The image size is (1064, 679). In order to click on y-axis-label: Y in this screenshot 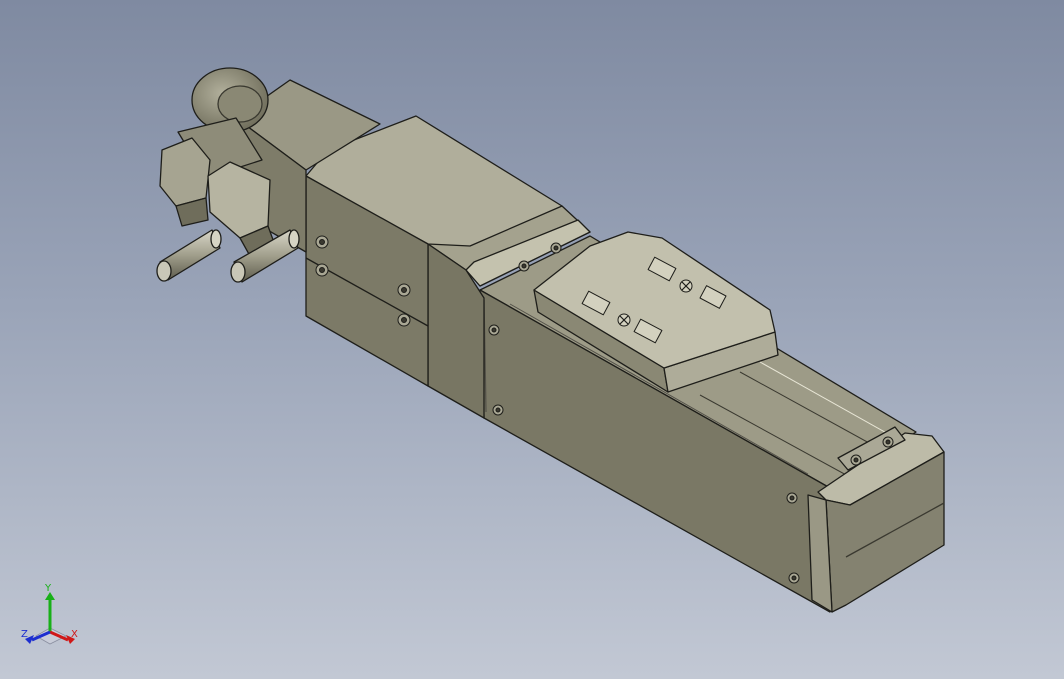, I will do `click(48, 588)`.